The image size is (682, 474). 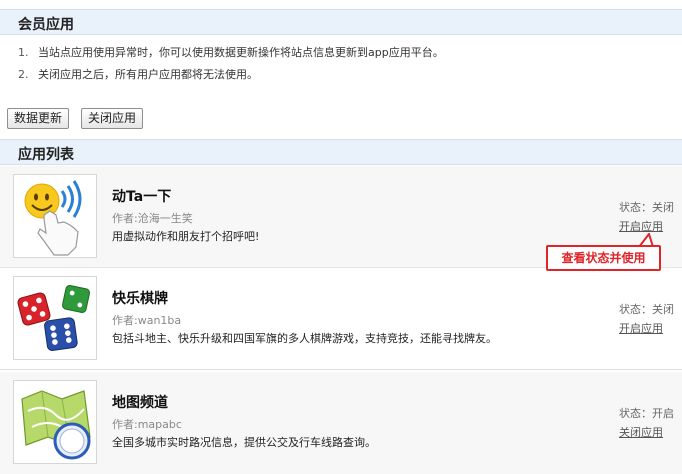 I want to click on app-name: 快乐棋牌, so click(x=140, y=299).